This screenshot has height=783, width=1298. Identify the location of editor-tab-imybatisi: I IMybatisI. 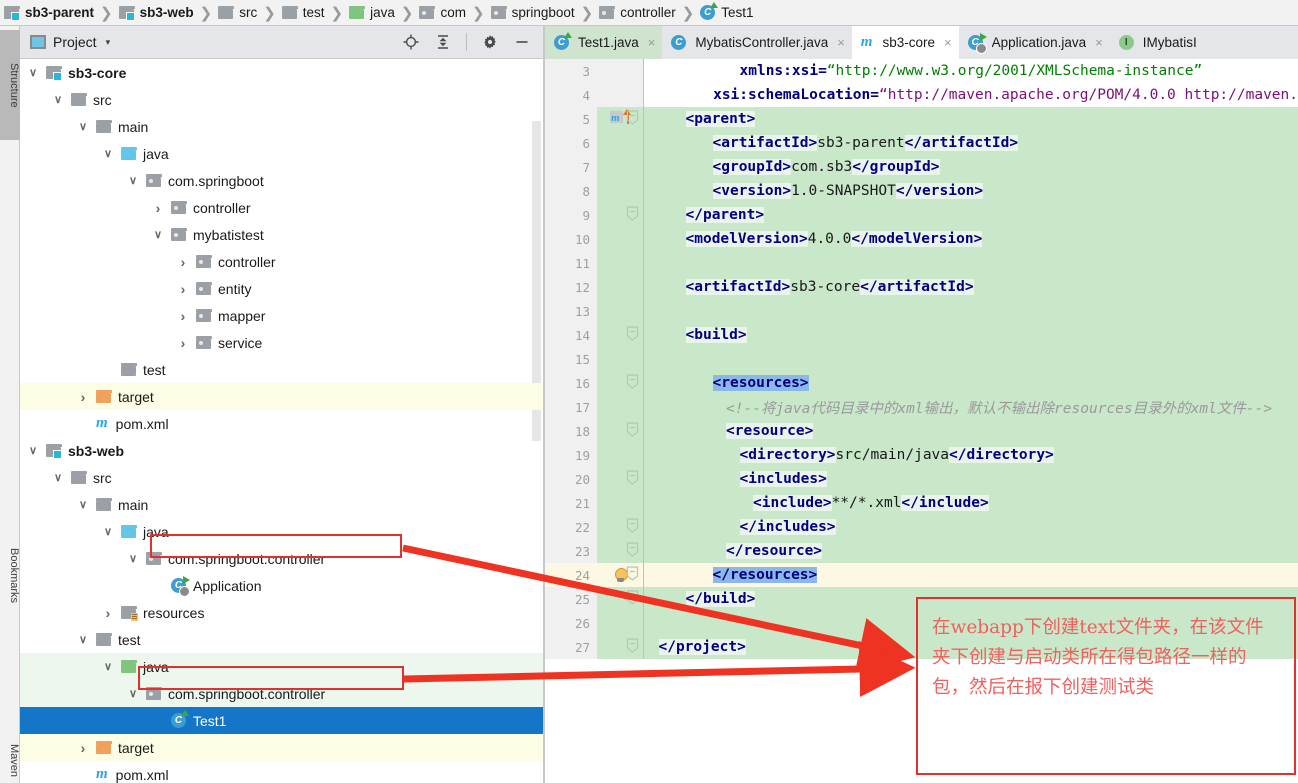
(1156, 42).